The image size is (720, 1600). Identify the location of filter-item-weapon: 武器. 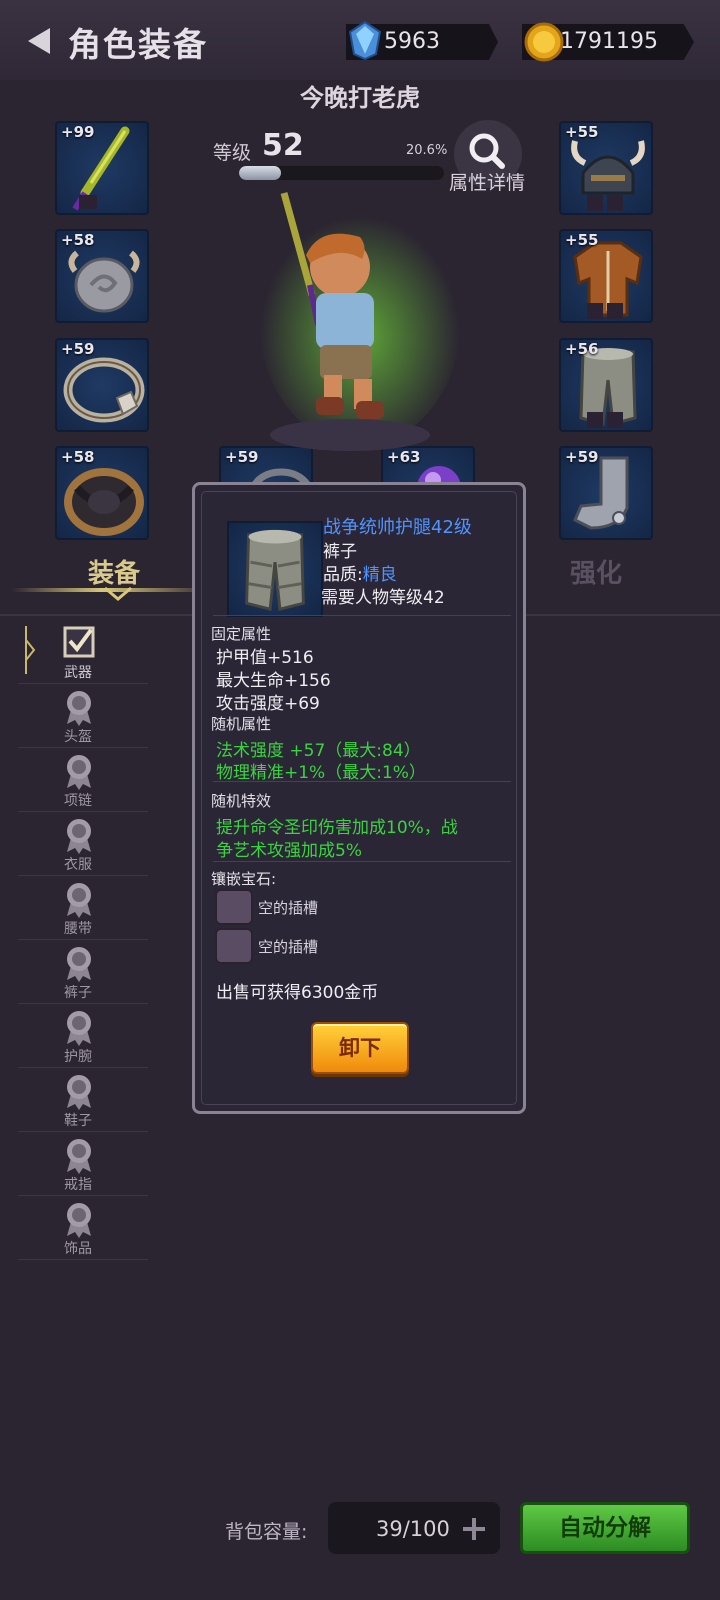
(83, 652).